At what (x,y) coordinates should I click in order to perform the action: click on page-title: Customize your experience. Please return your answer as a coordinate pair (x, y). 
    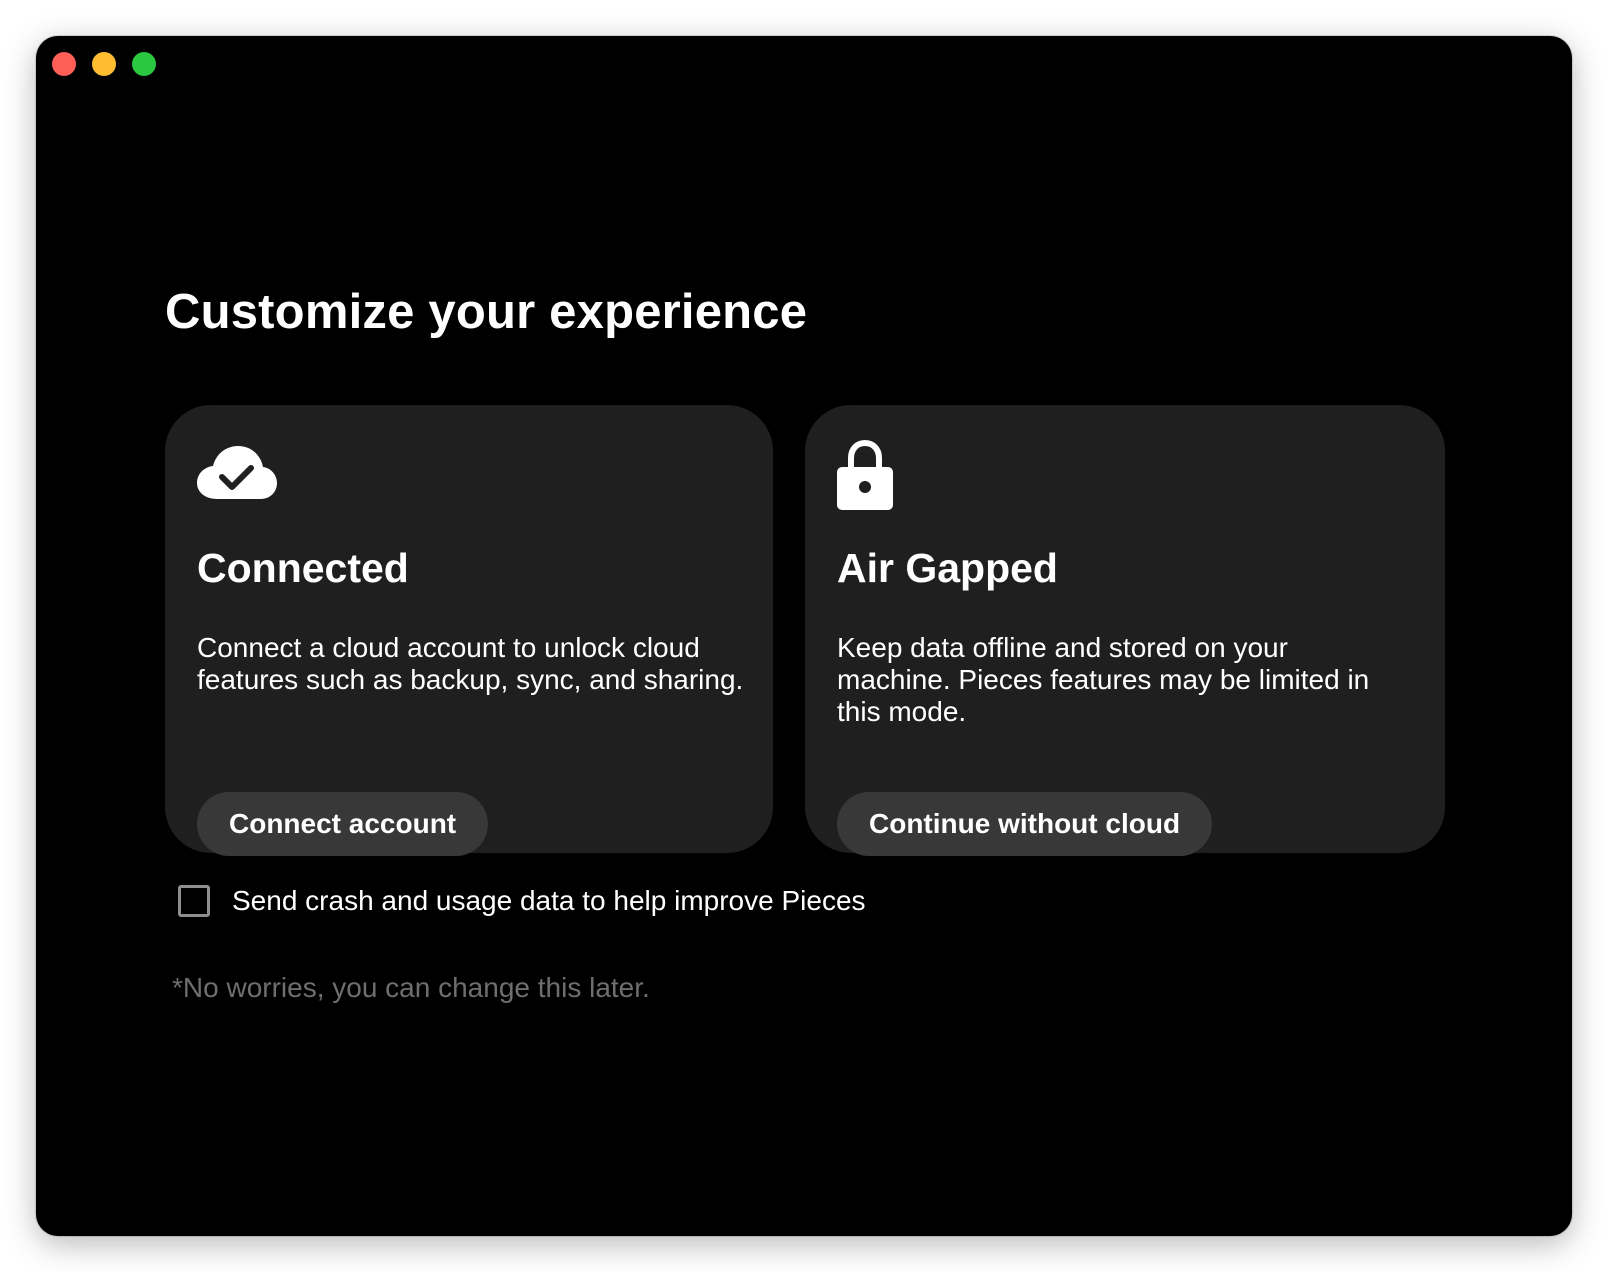
    Looking at the image, I should click on (486, 312).